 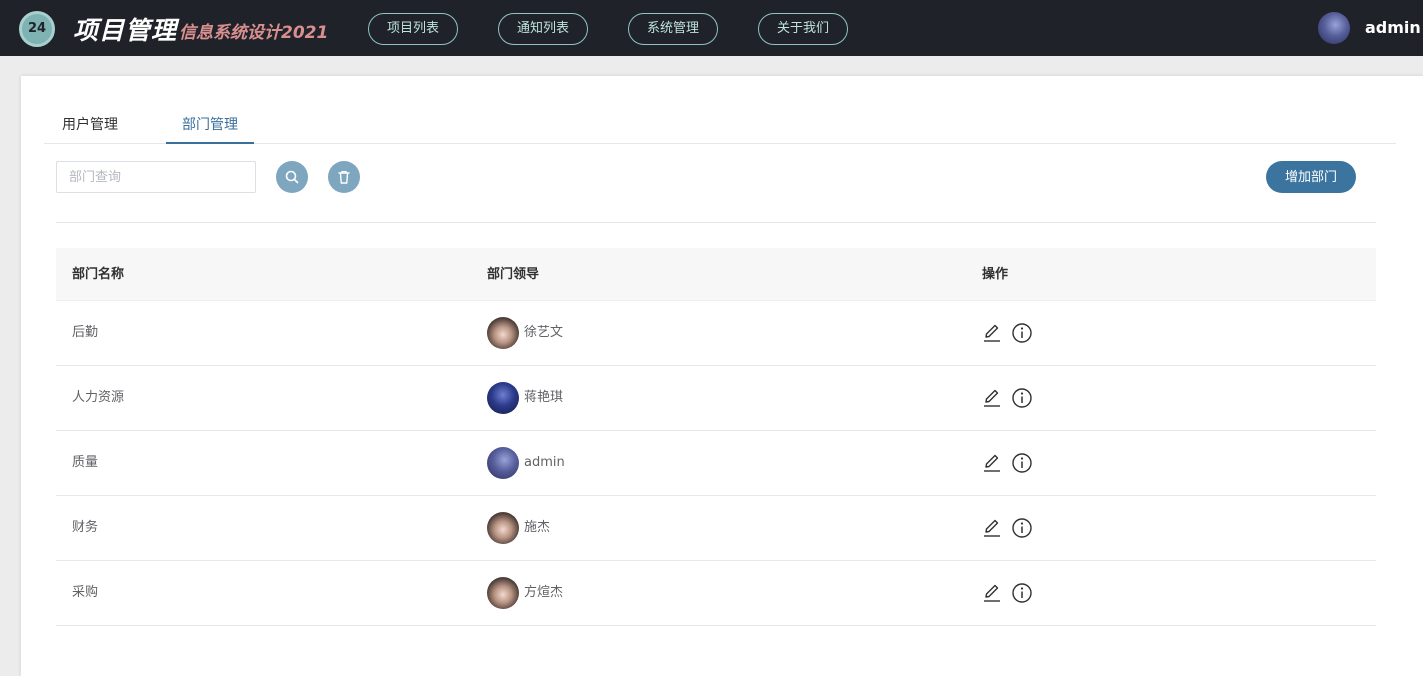 What do you see at coordinates (803, 29) in the screenshot?
I see `nav-about-us-button: 关于我们` at bounding box center [803, 29].